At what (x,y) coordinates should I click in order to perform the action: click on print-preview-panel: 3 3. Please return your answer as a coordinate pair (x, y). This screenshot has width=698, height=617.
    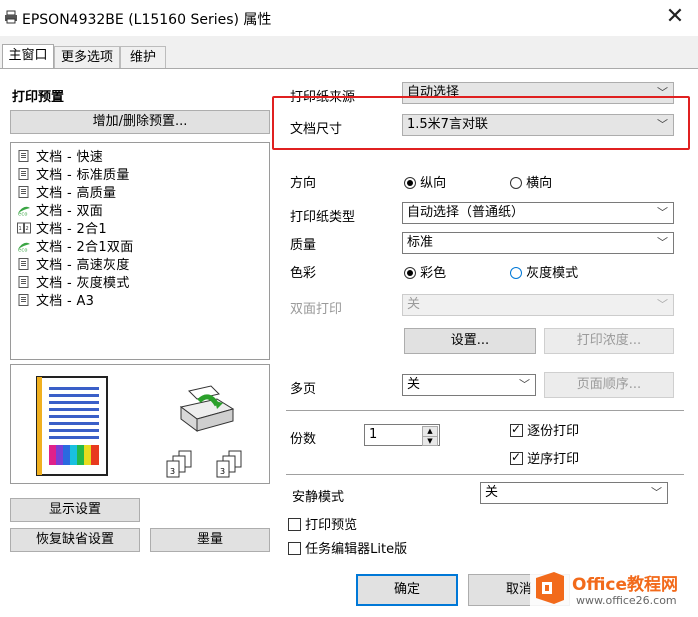
    Looking at the image, I should click on (140, 424).